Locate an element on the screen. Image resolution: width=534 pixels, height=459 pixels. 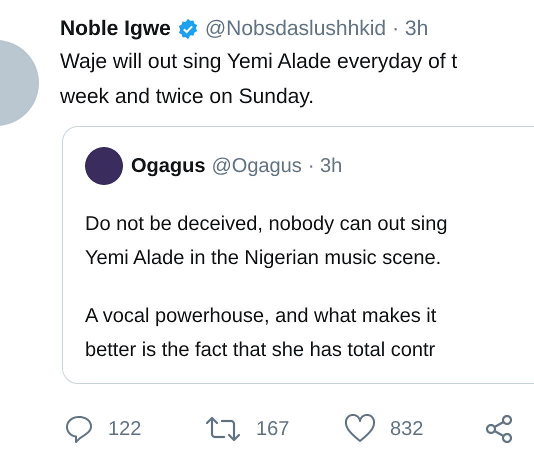
avatar-photo is located at coordinates (104, 166).